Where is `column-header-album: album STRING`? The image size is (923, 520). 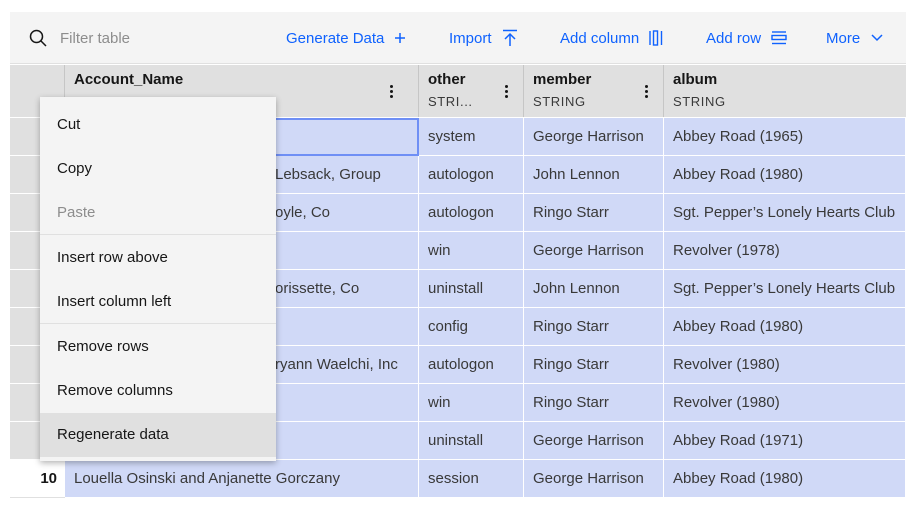
column-header-album: album STRING is located at coordinates (785, 91).